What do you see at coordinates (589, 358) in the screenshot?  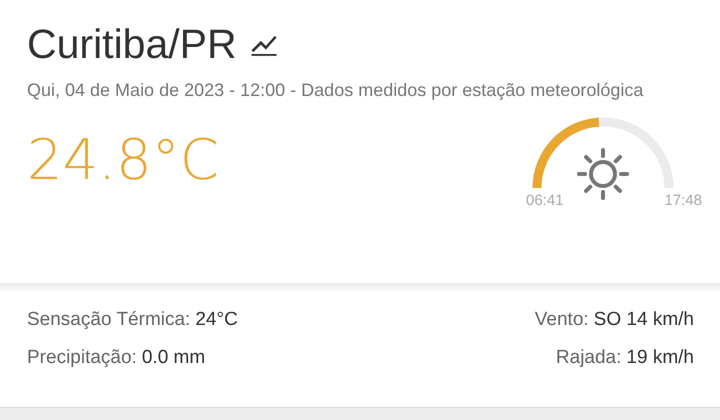 I see `detail-label: Rajada:` at bounding box center [589, 358].